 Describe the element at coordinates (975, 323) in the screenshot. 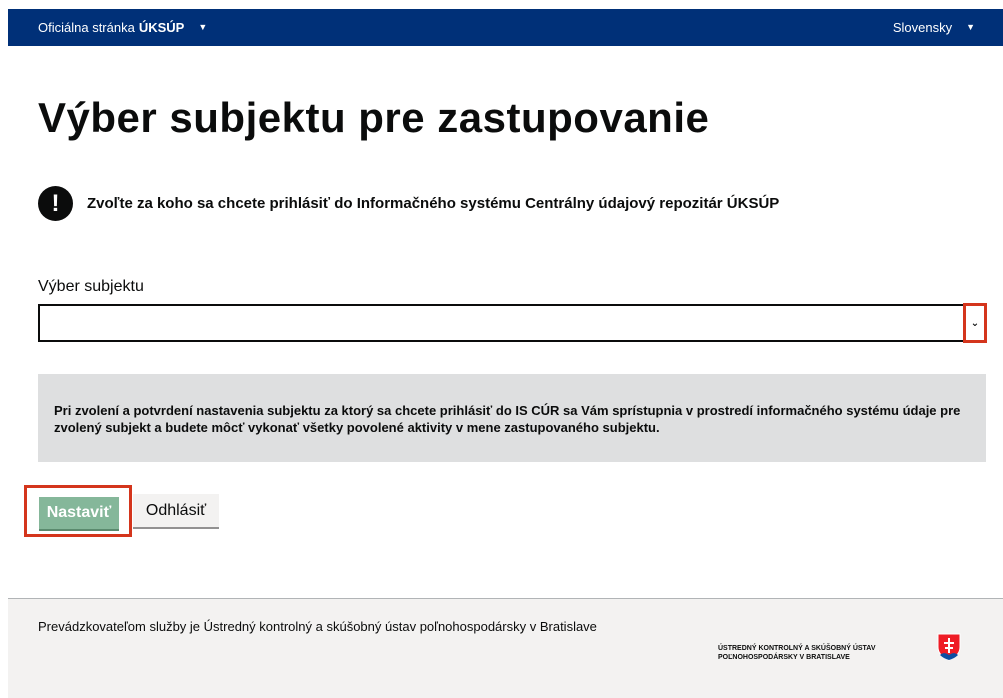

I see `chevron-down-icon: ⌄` at that location.